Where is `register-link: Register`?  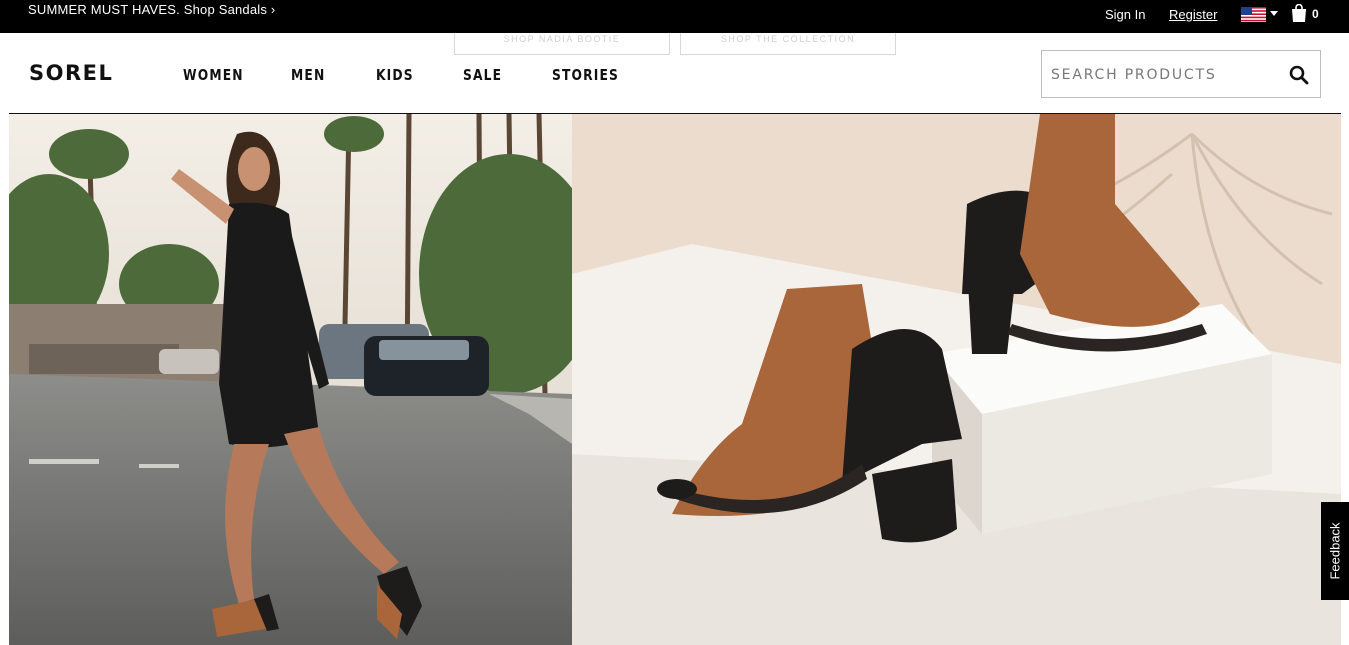 register-link: Register is located at coordinates (1193, 14).